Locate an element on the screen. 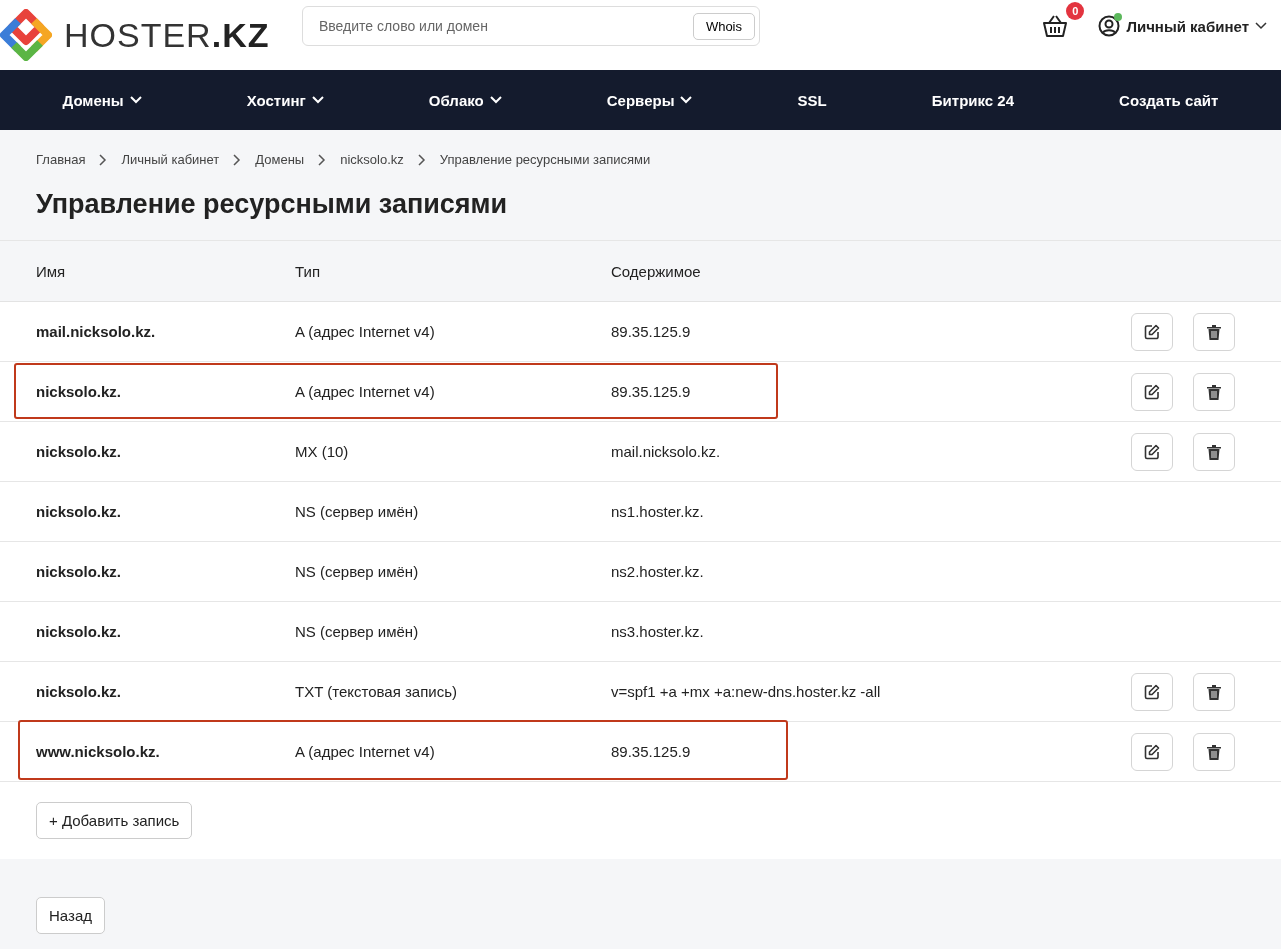  table-cell-text: ns3.hoster.kz. is located at coordinates (658, 631).